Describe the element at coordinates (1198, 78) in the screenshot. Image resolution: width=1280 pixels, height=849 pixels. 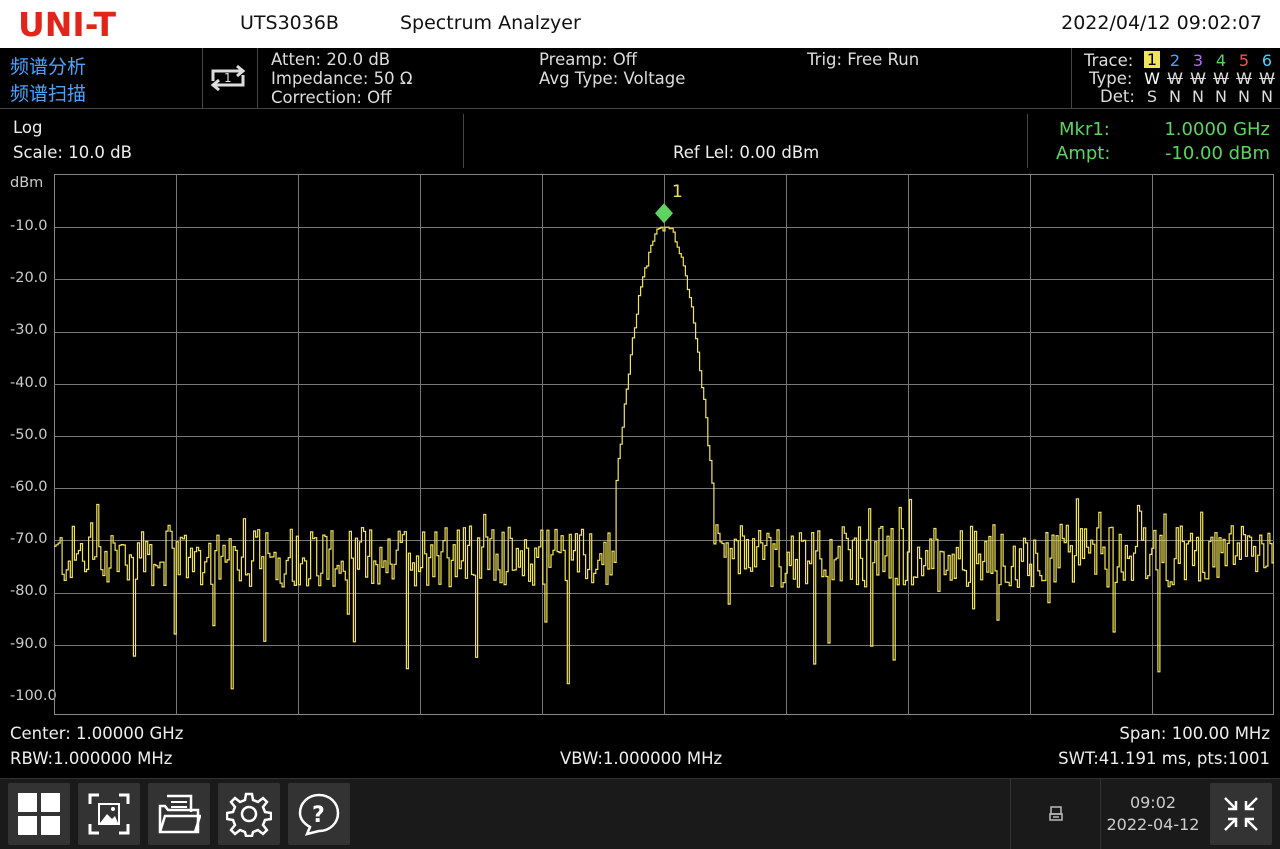
I see `trace-type-3: W` at that location.